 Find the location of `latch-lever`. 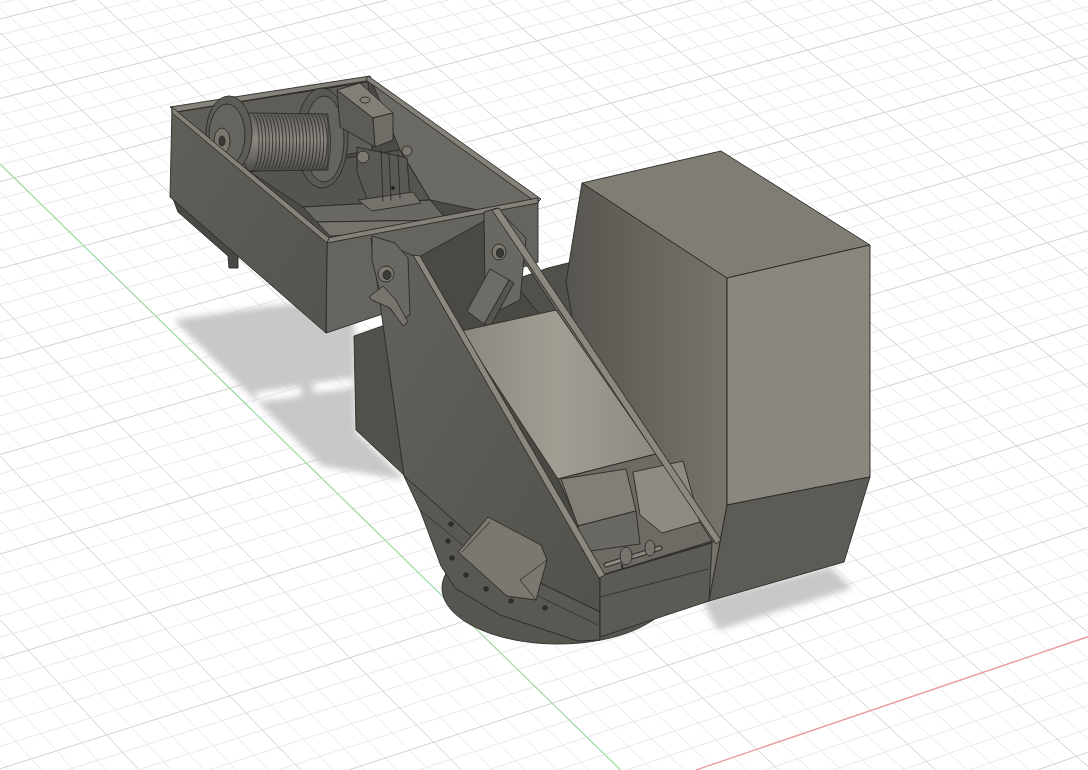

latch-lever is located at coordinates (388, 306).